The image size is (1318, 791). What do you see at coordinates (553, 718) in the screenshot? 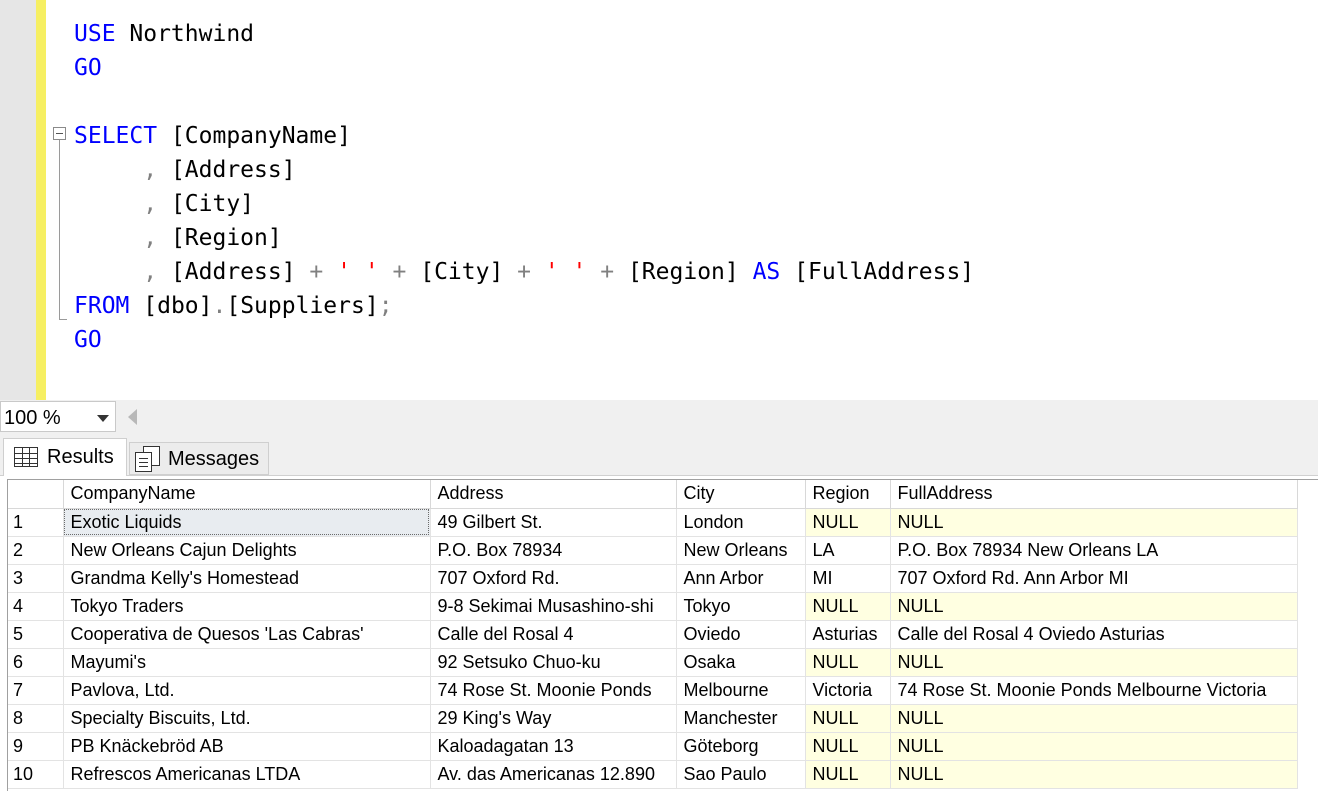
I see `table-cell: 29 King's Way` at bounding box center [553, 718].